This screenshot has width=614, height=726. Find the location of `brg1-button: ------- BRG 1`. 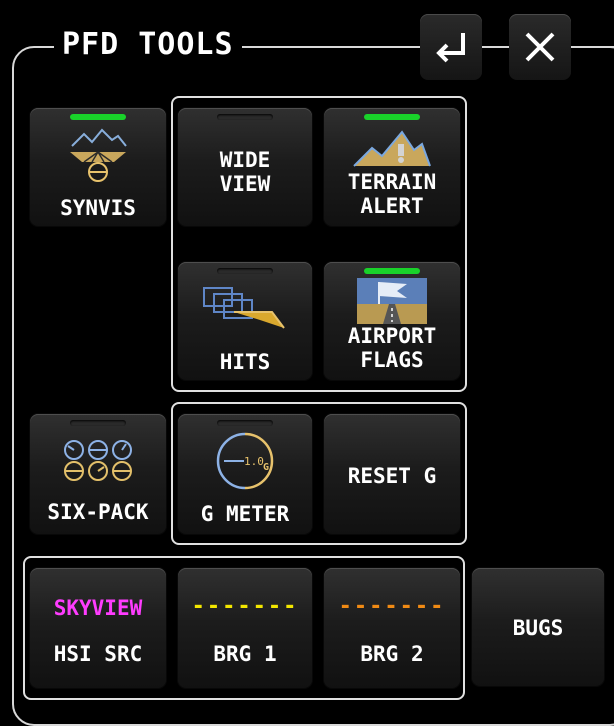

brg1-button: ------- BRG 1 is located at coordinates (245, 628).